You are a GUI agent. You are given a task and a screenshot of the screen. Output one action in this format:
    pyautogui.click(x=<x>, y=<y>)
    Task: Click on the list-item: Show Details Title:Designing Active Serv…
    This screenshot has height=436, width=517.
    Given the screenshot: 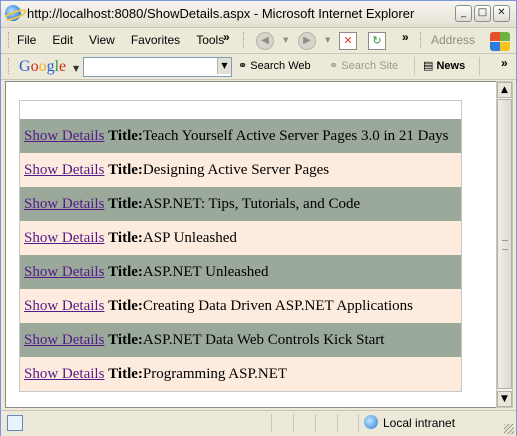 What is the action you would take?
    pyautogui.click(x=240, y=170)
    